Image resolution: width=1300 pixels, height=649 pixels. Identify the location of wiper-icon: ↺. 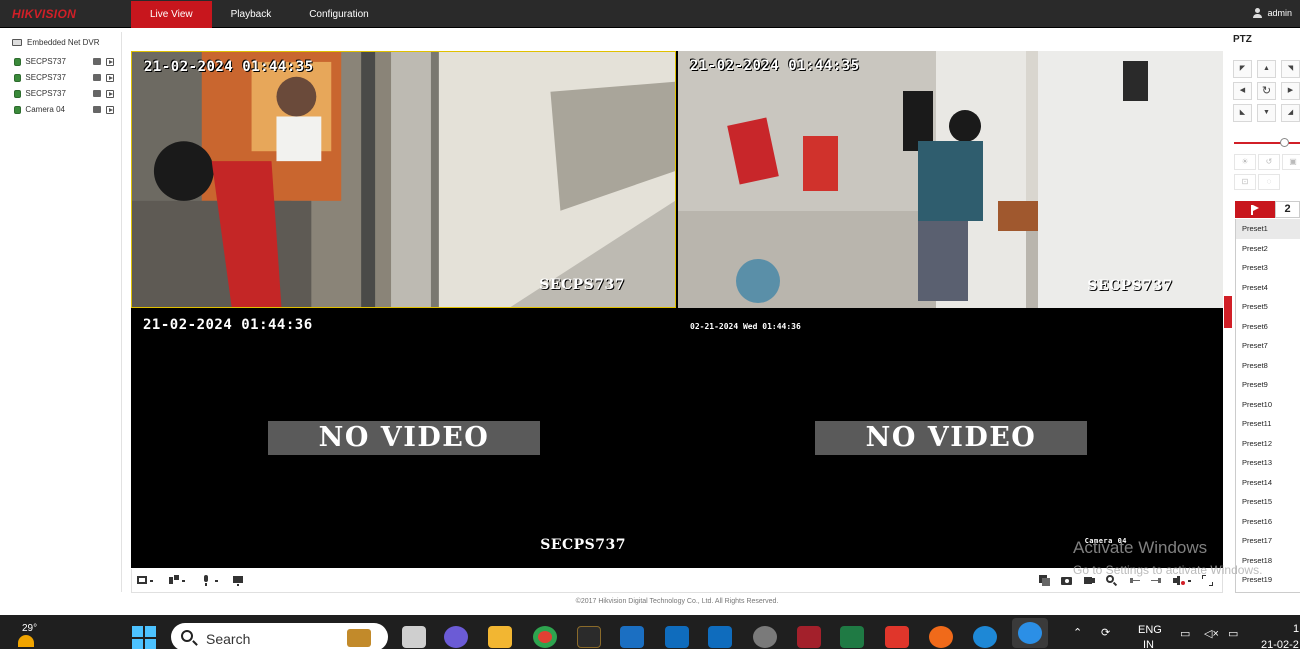
(1269, 162).